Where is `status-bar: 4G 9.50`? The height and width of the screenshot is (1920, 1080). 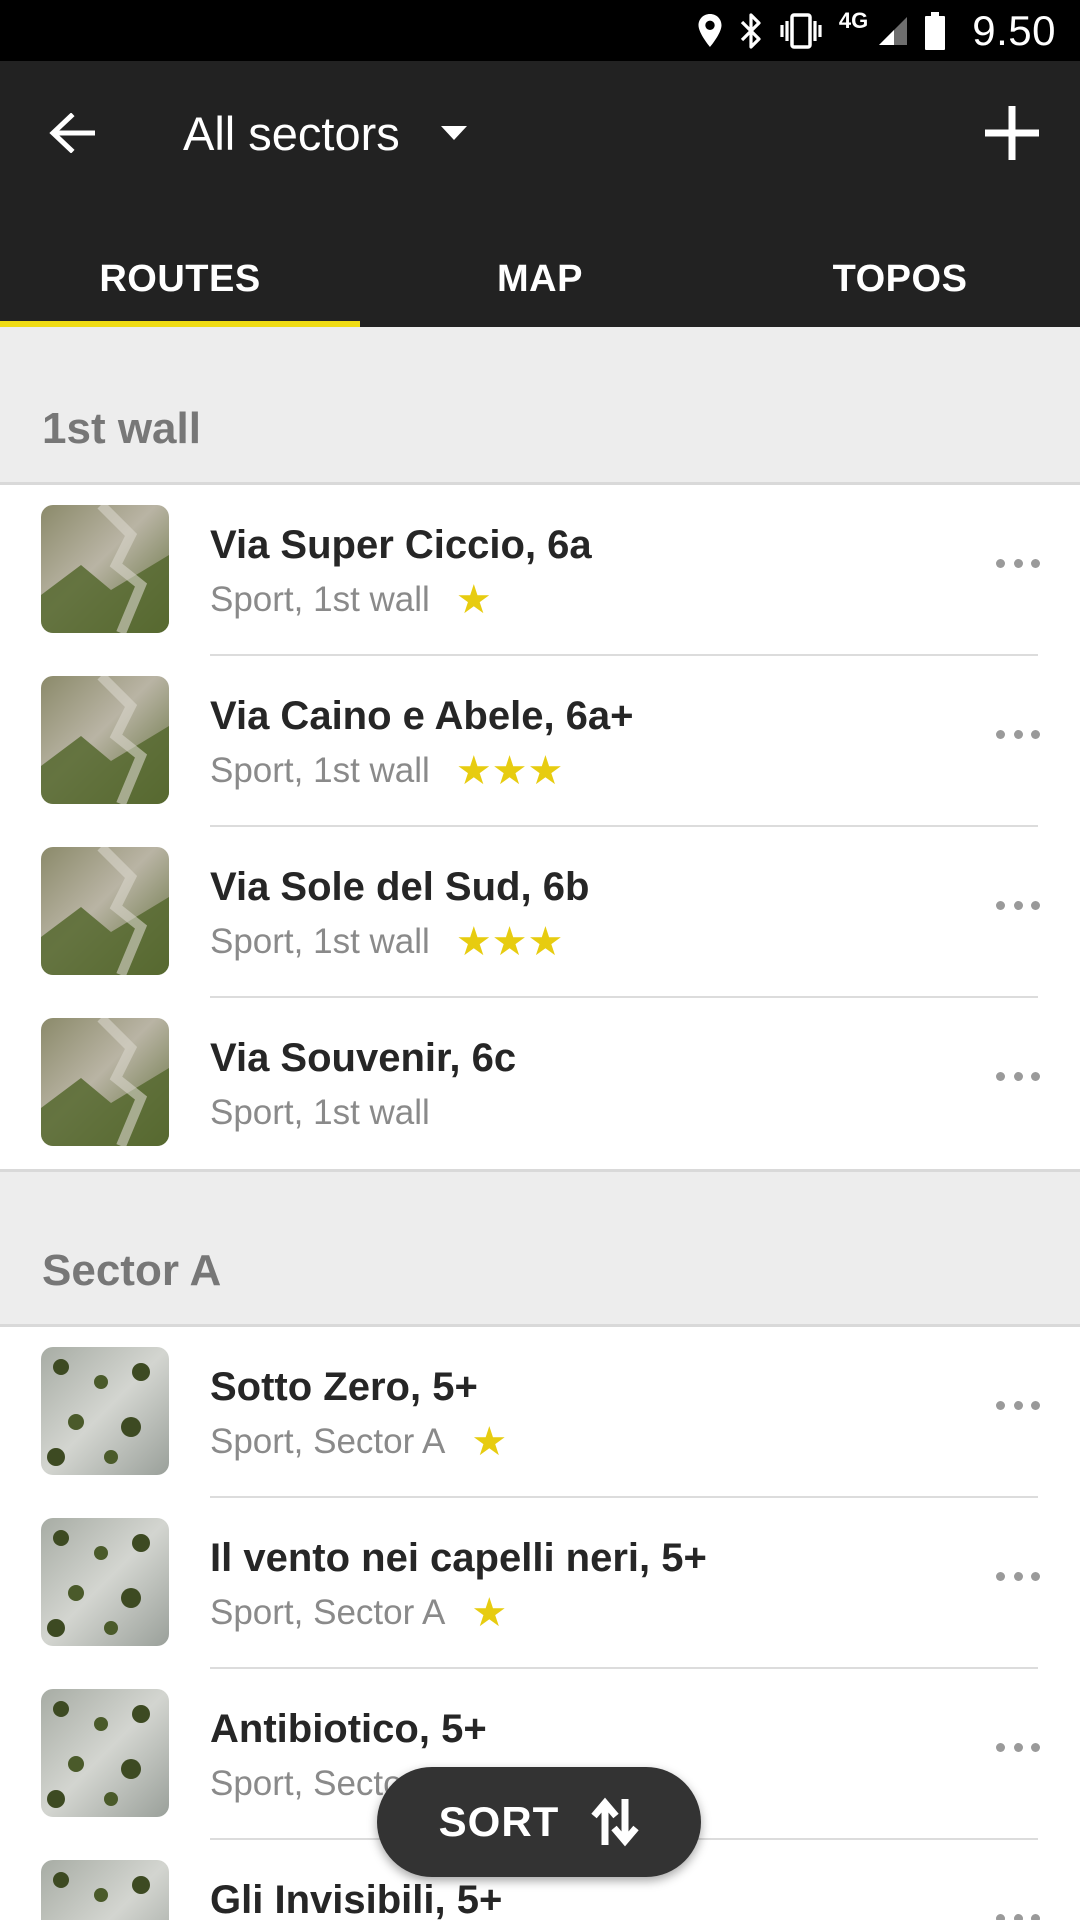 status-bar: 4G 9.50 is located at coordinates (540, 30).